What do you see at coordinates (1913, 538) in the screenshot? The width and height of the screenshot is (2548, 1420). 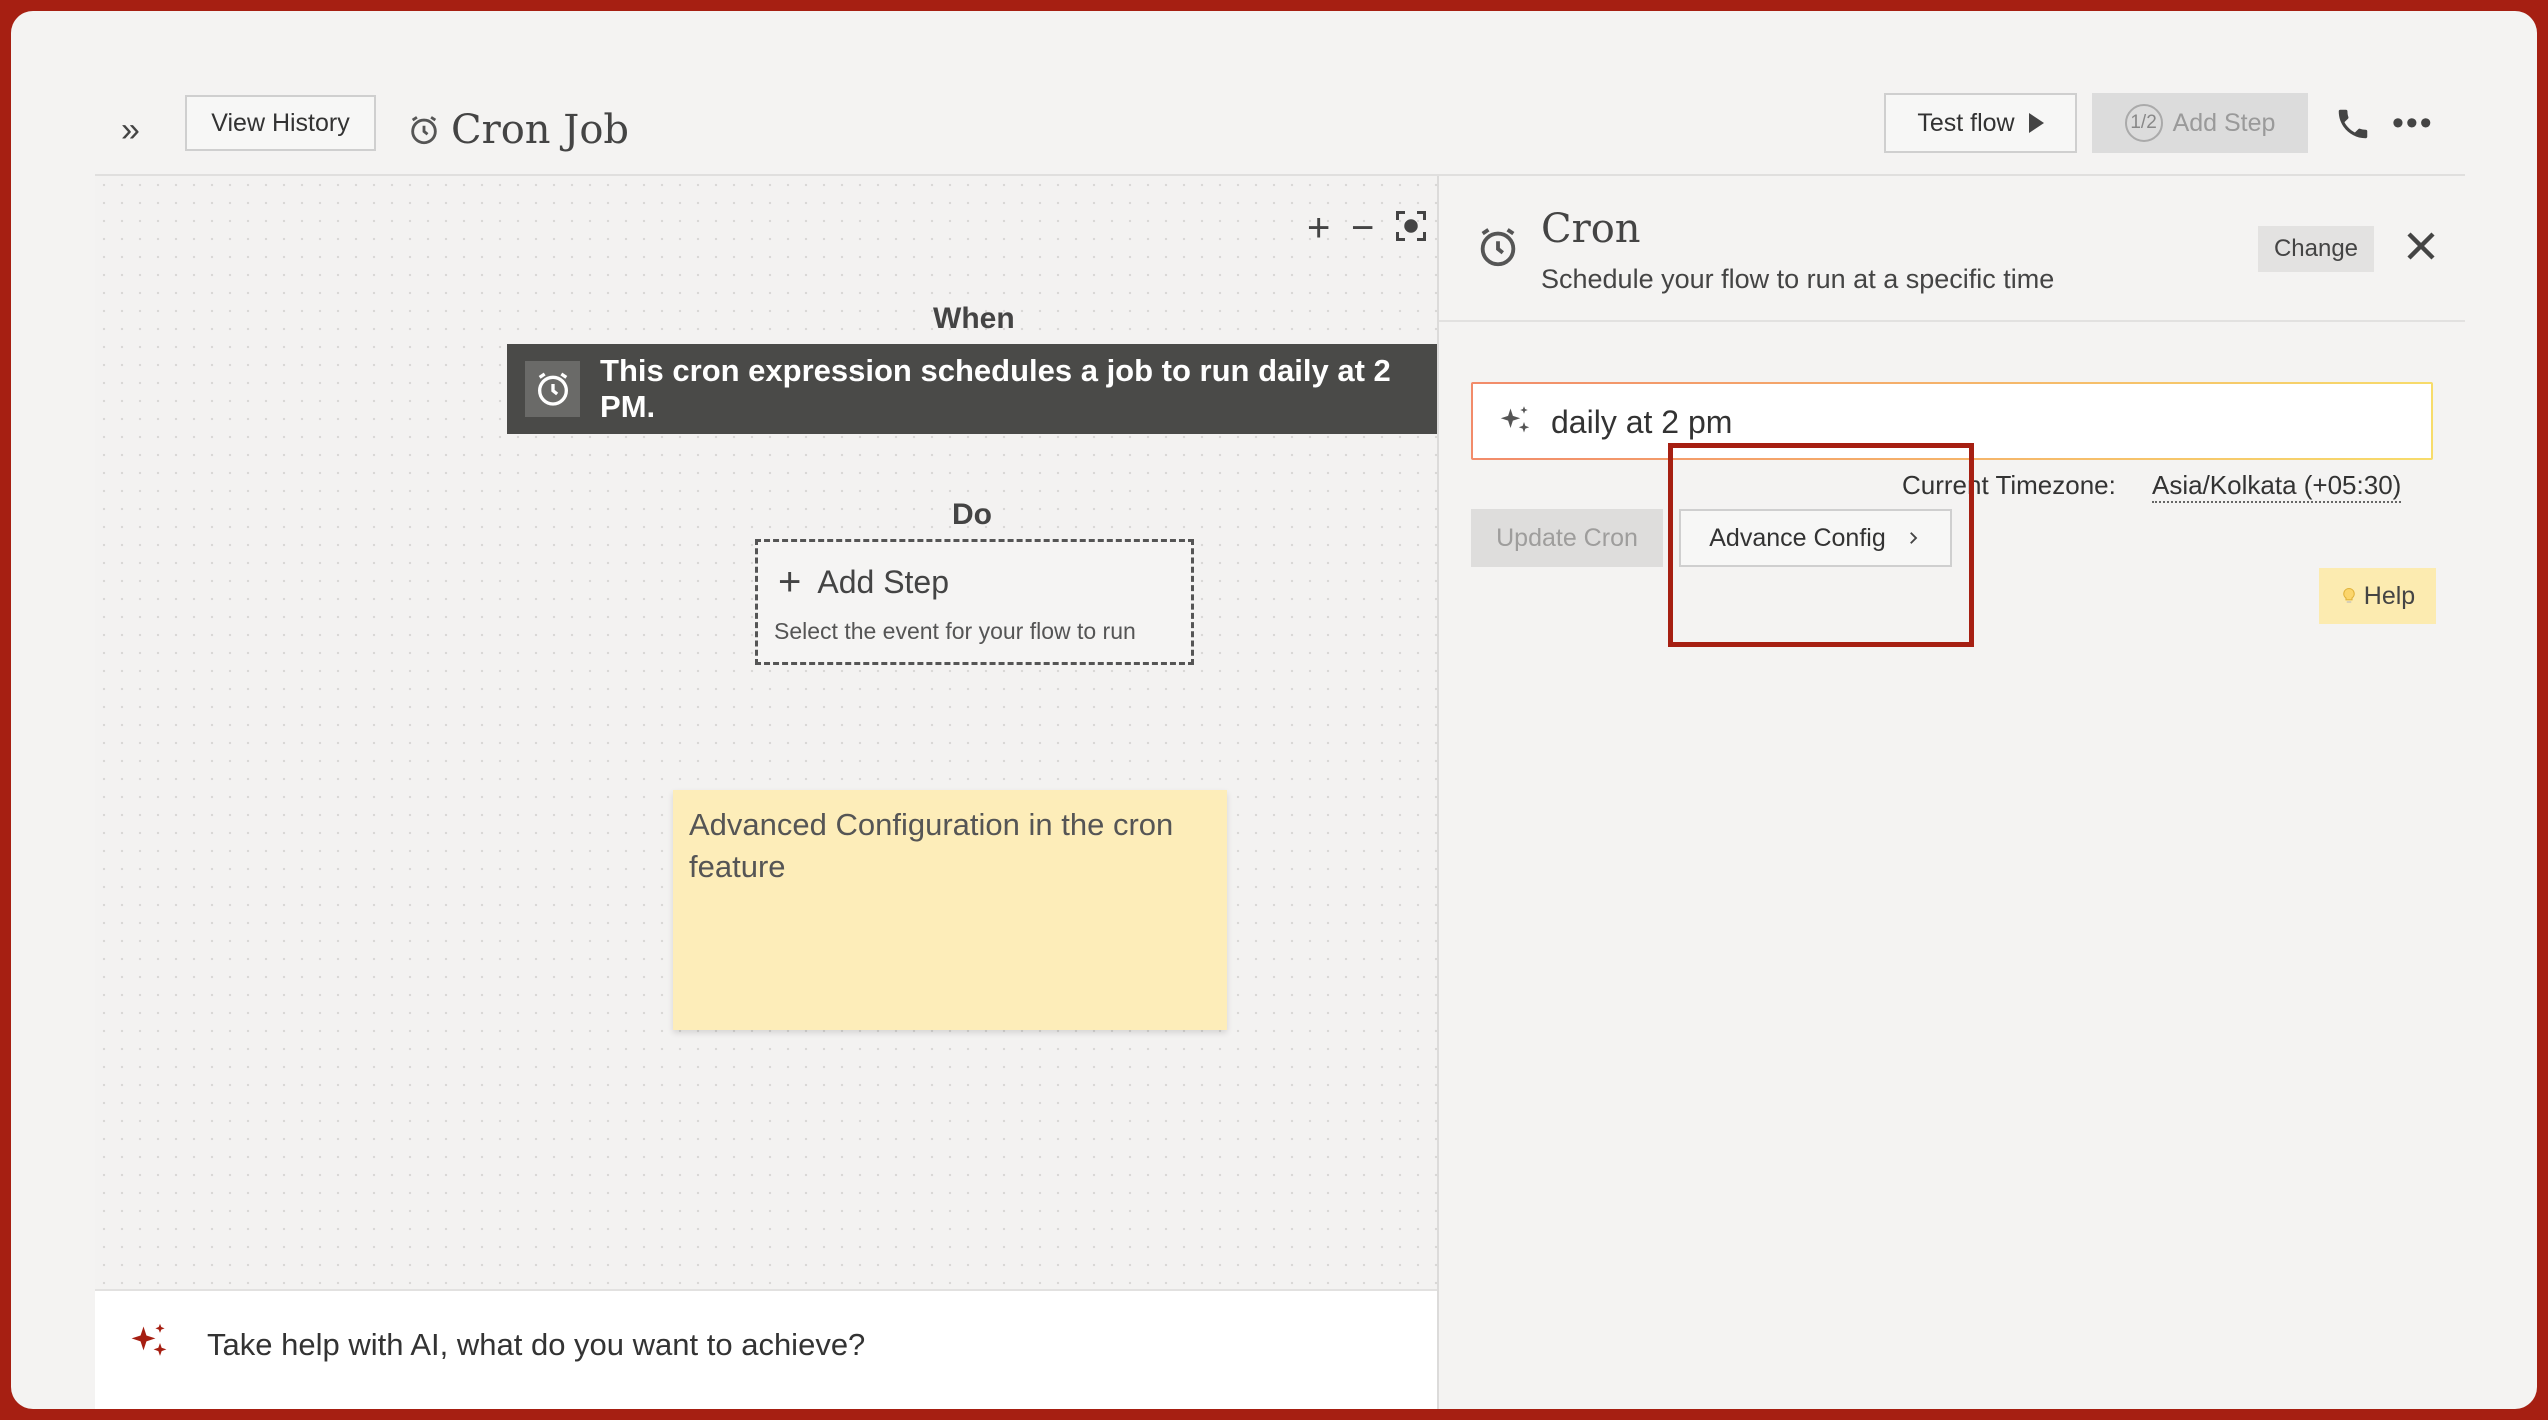 I see `chevron-right-icon` at bounding box center [1913, 538].